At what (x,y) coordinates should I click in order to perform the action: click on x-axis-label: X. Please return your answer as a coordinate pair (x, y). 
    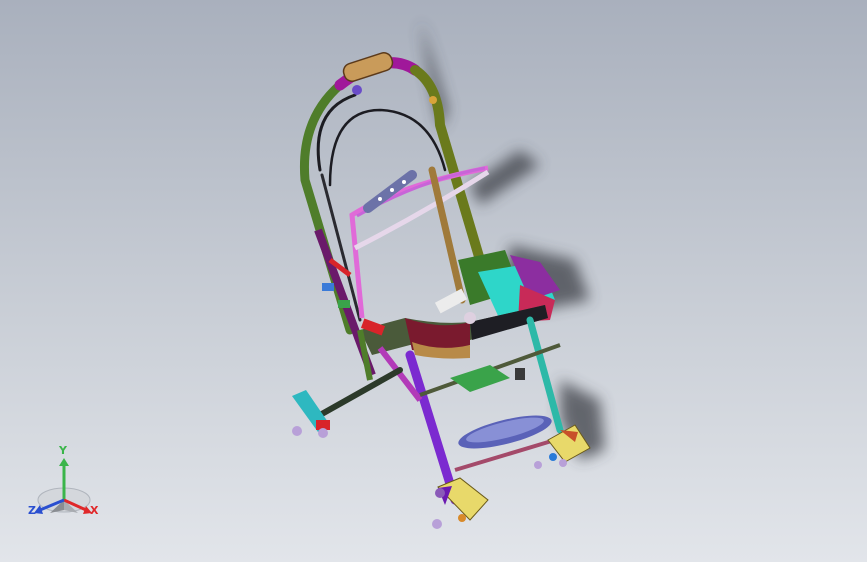
    Looking at the image, I should click on (94, 510).